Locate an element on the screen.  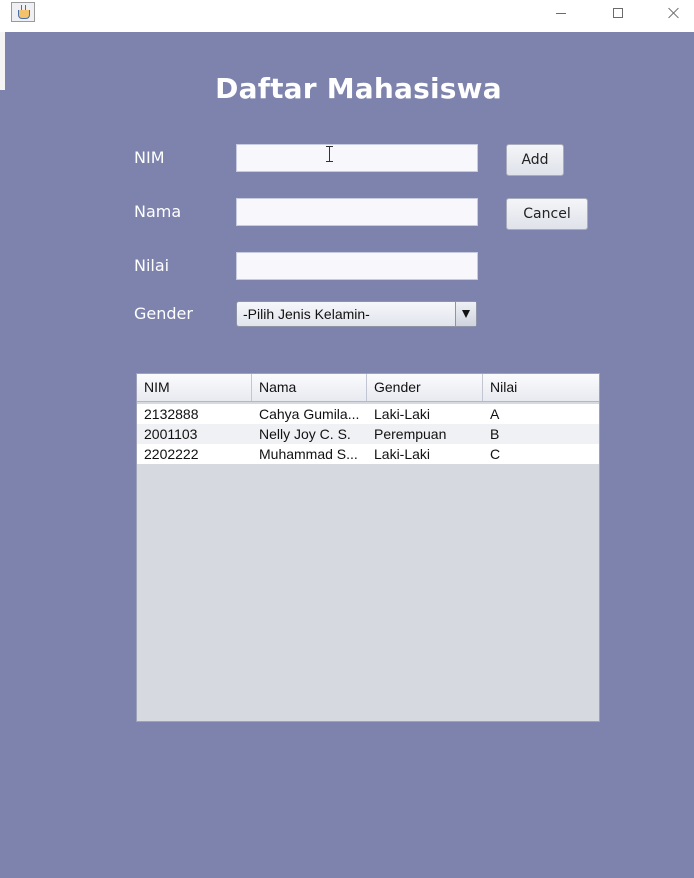
column-header-gender: Gender is located at coordinates (425, 387).